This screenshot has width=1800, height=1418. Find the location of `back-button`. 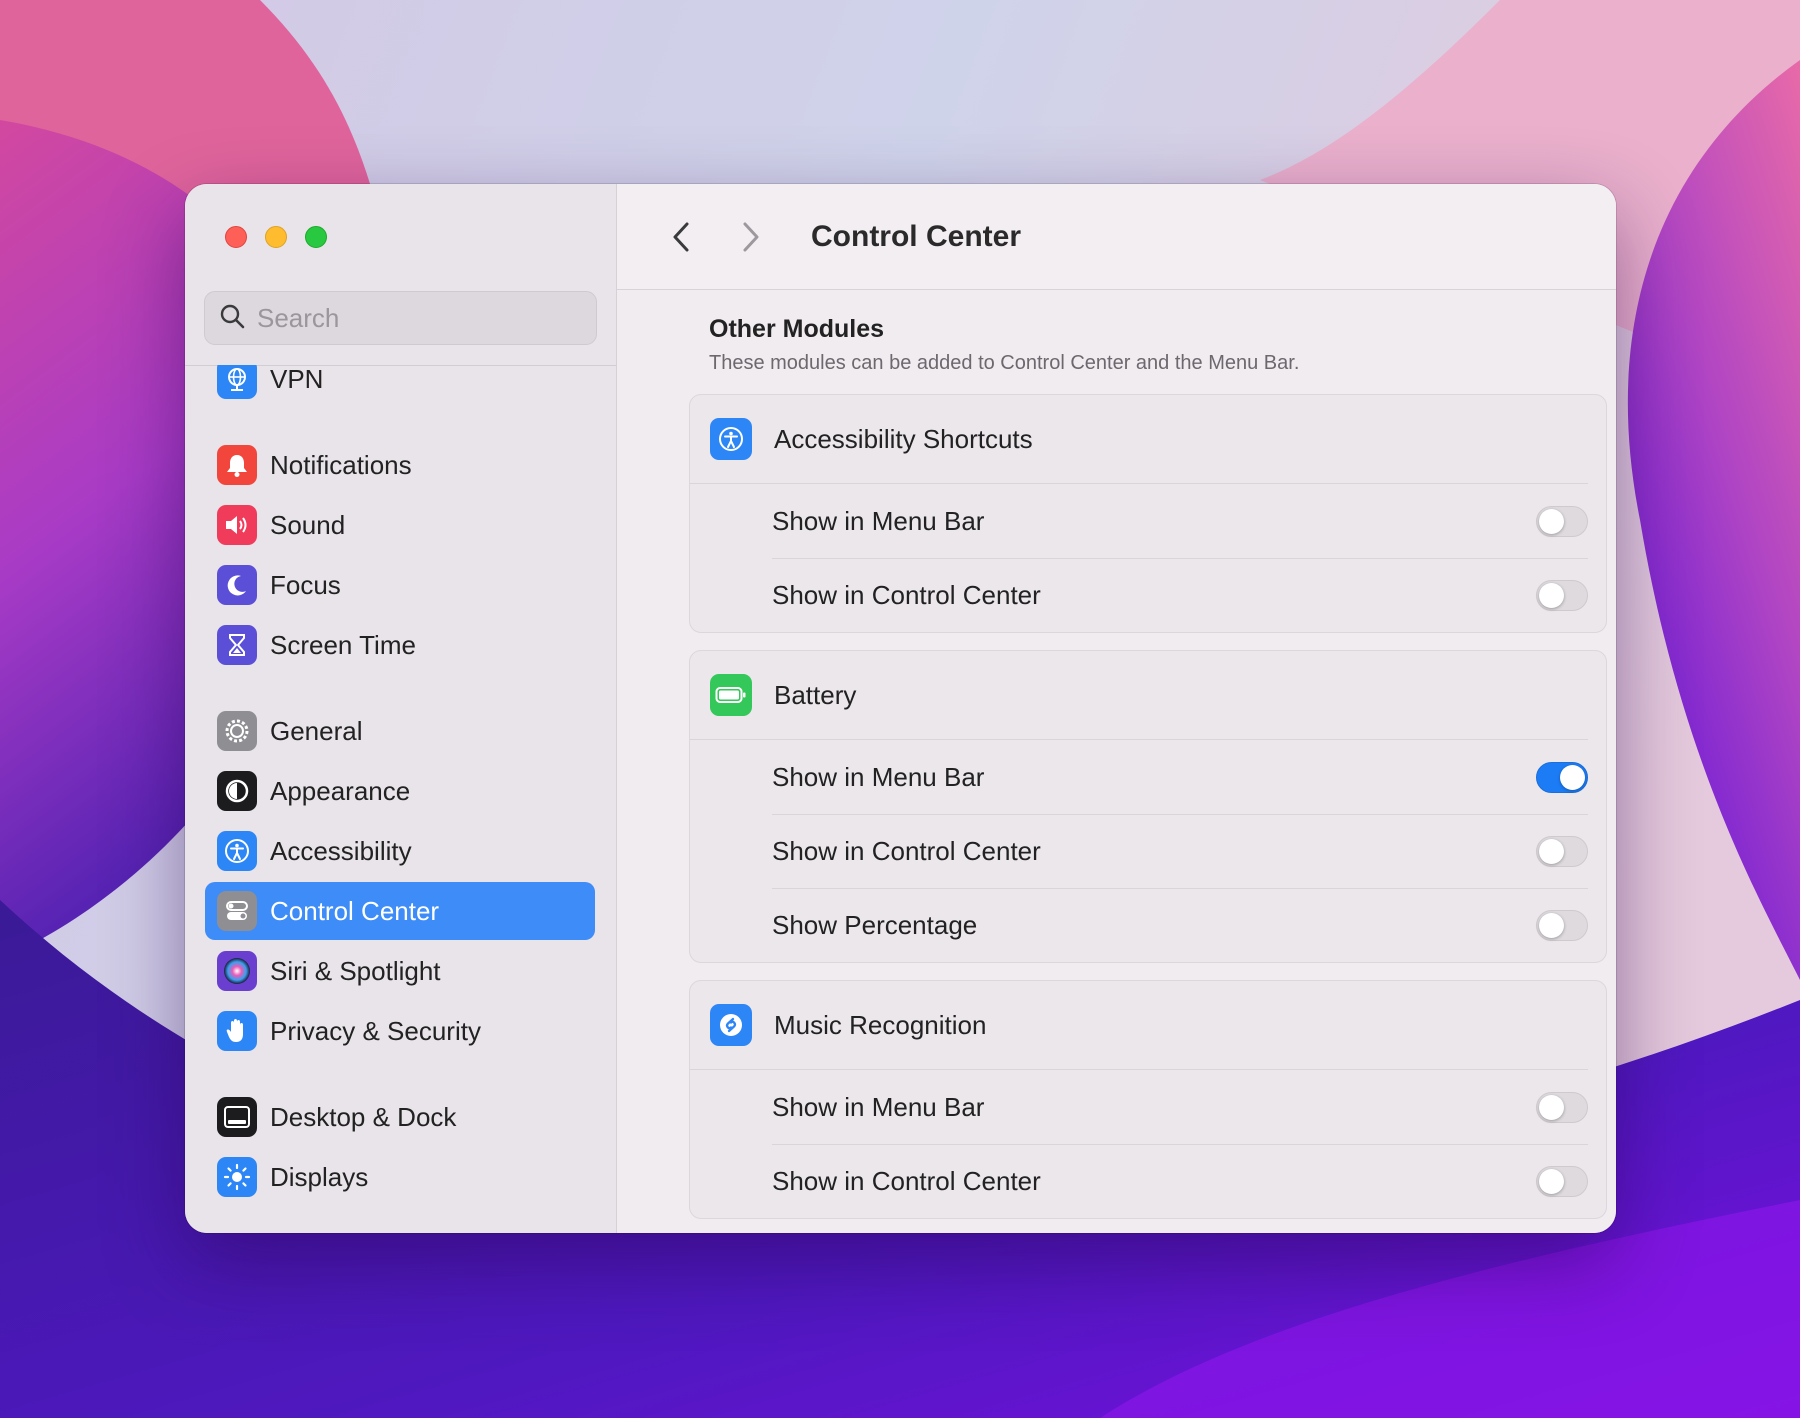

back-button is located at coordinates (681, 237).